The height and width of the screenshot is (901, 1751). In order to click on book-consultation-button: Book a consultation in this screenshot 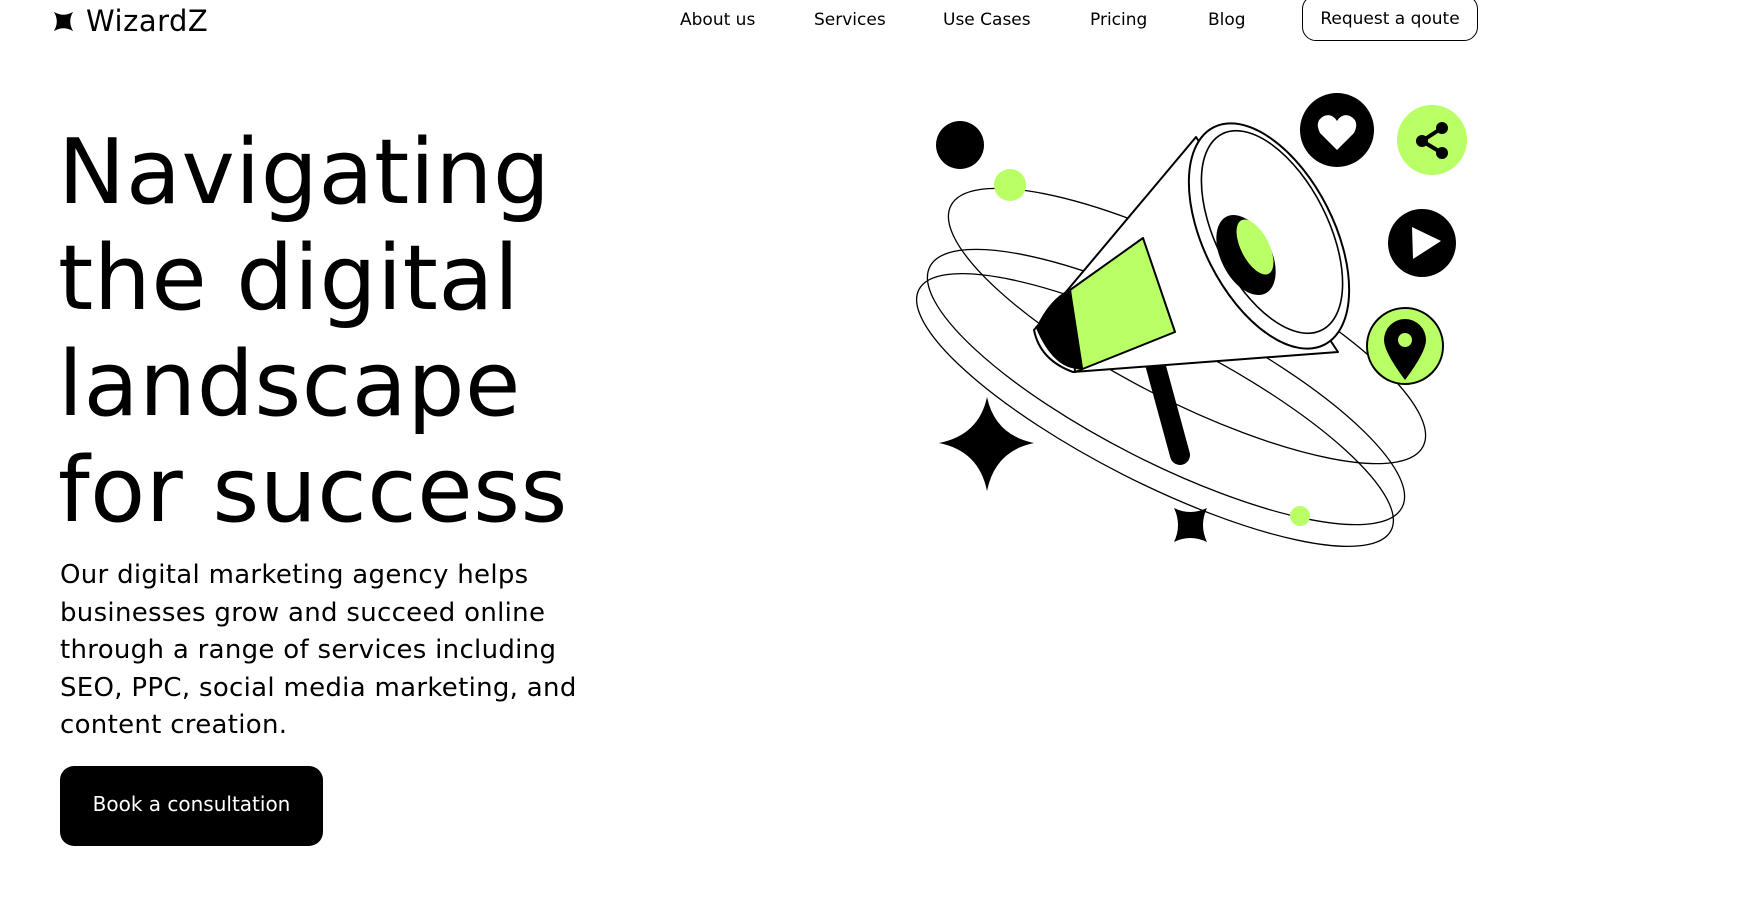, I will do `click(191, 806)`.